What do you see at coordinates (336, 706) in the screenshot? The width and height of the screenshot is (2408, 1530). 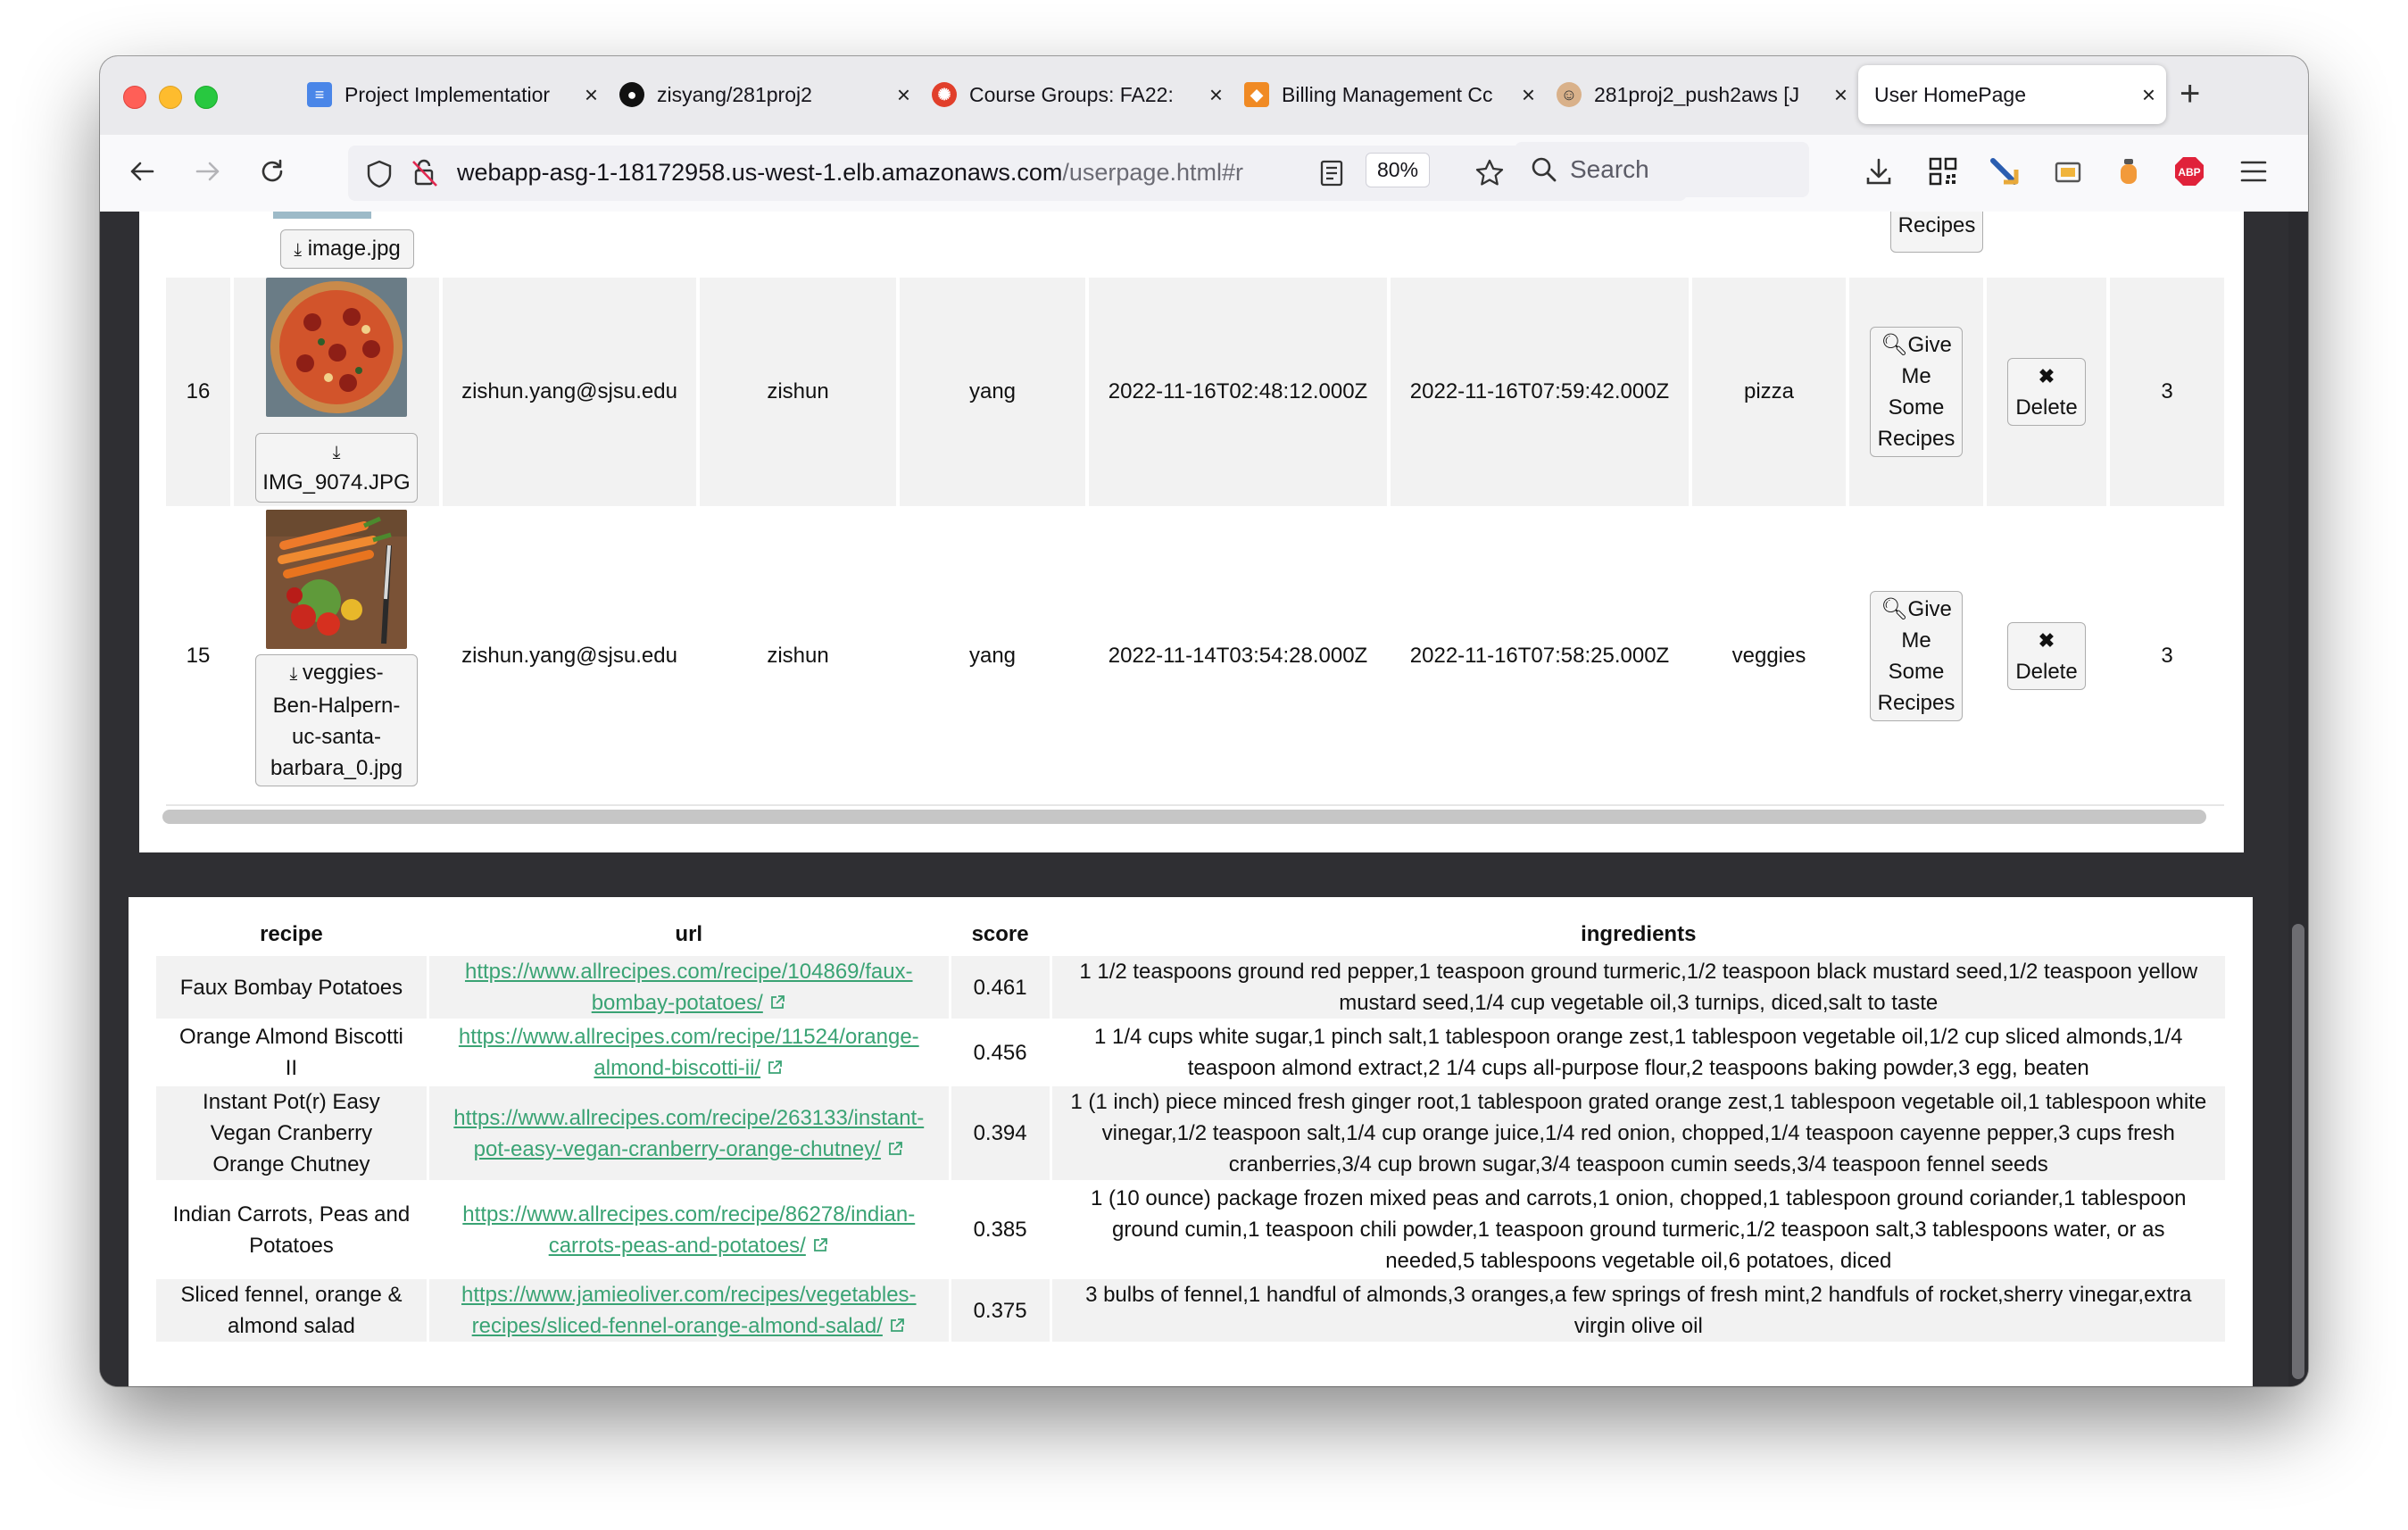 I see `filename-label-line: Ben-Halpern-` at bounding box center [336, 706].